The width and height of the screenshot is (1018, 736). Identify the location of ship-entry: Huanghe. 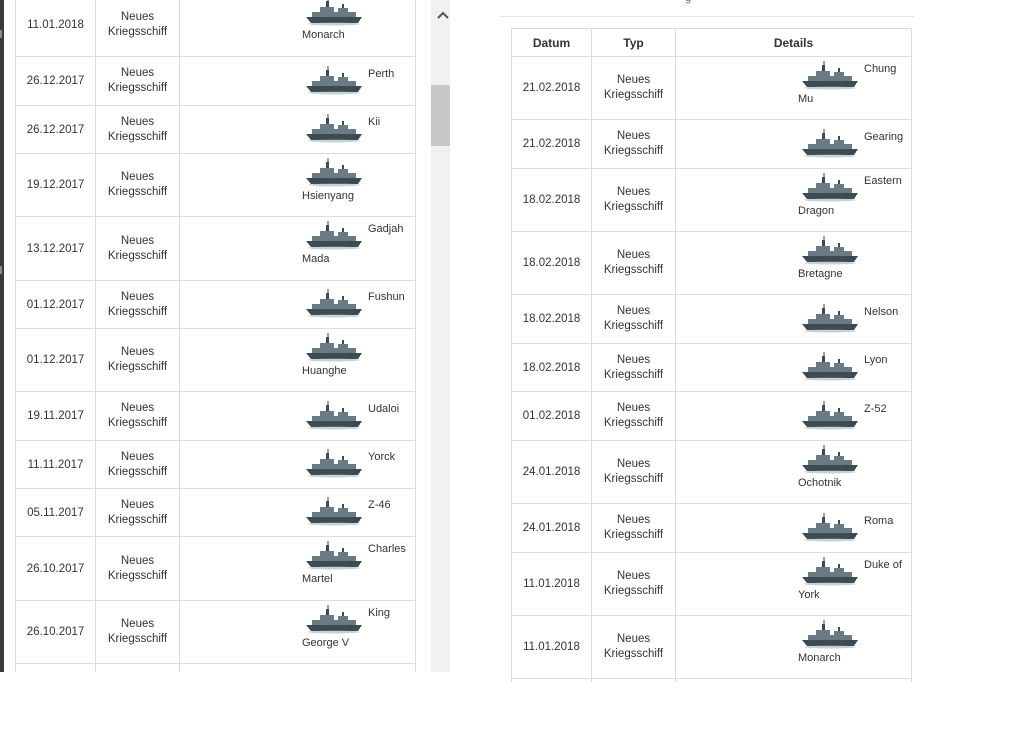
(297, 360).